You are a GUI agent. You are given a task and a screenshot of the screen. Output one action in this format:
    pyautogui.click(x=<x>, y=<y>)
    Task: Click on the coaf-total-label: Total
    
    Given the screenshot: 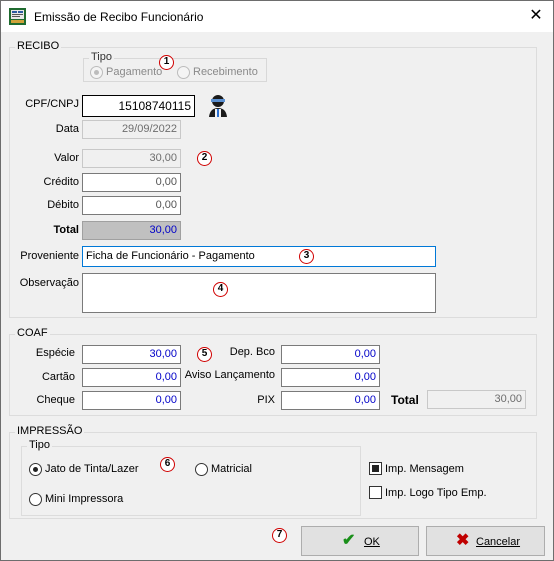 What is the action you would take?
    pyautogui.click(x=405, y=400)
    